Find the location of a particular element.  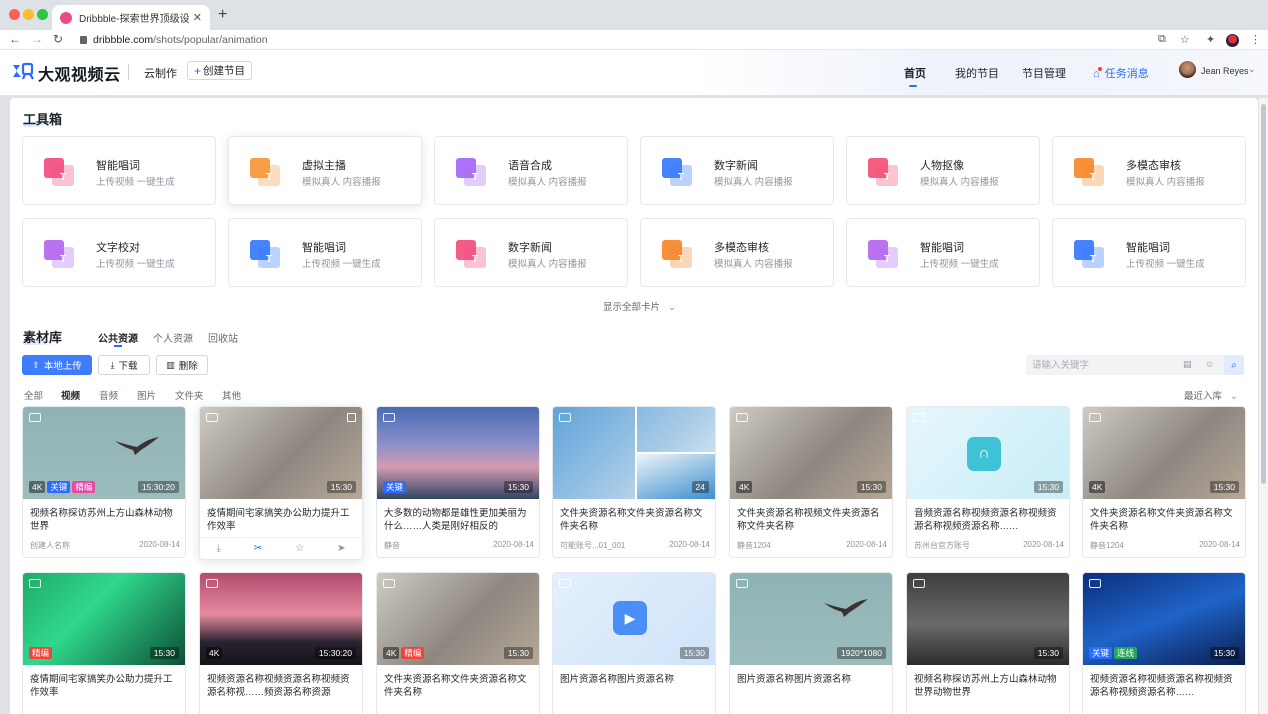

asset-card: 15:30 疫情期间宅家搞笑办公助力提升工作效率 ⤓ ✂ ☆ ➤ is located at coordinates (281, 483).